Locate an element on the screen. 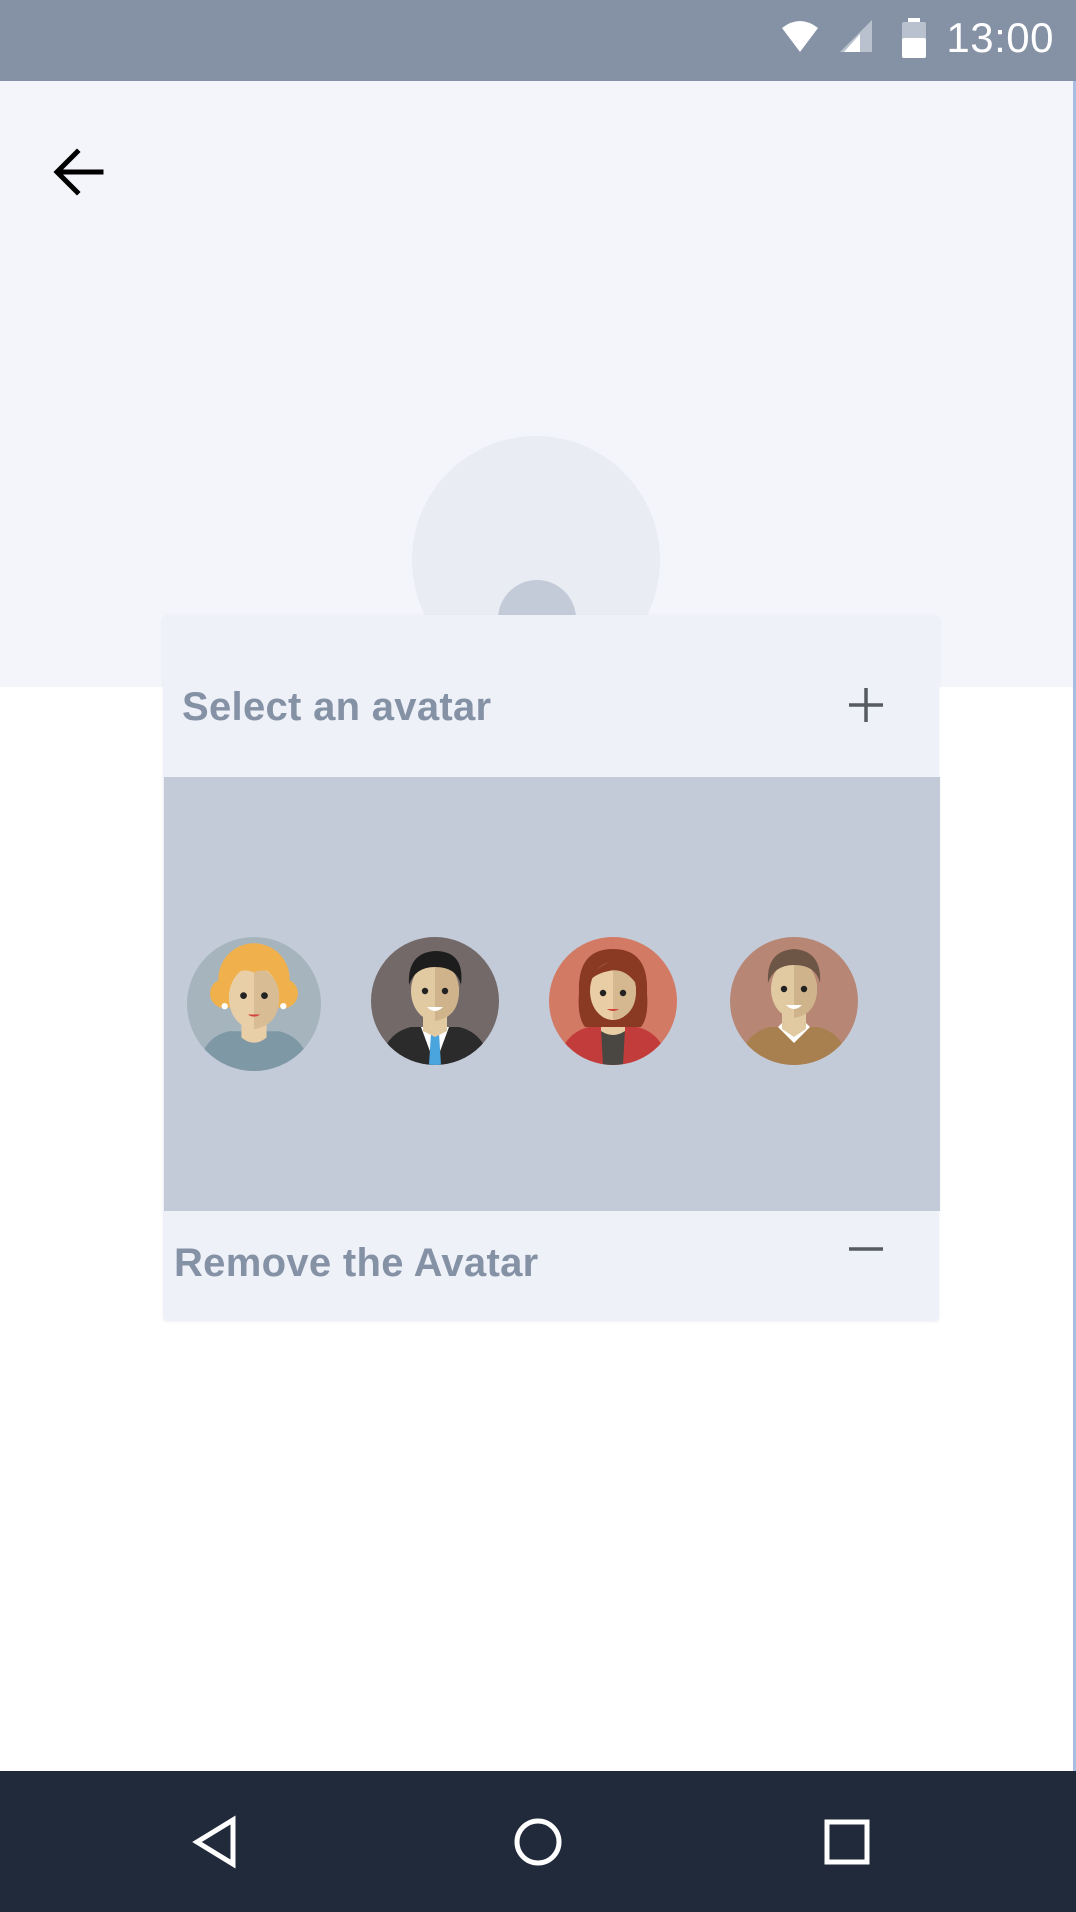  nav-back-button is located at coordinates (215, 1842).